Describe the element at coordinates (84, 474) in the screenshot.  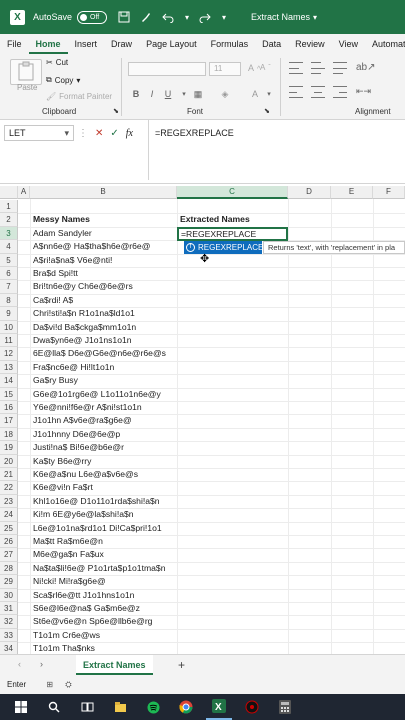
I see `messy-name-cell: K6e@a$nu L6e@a$v6e@s` at that location.